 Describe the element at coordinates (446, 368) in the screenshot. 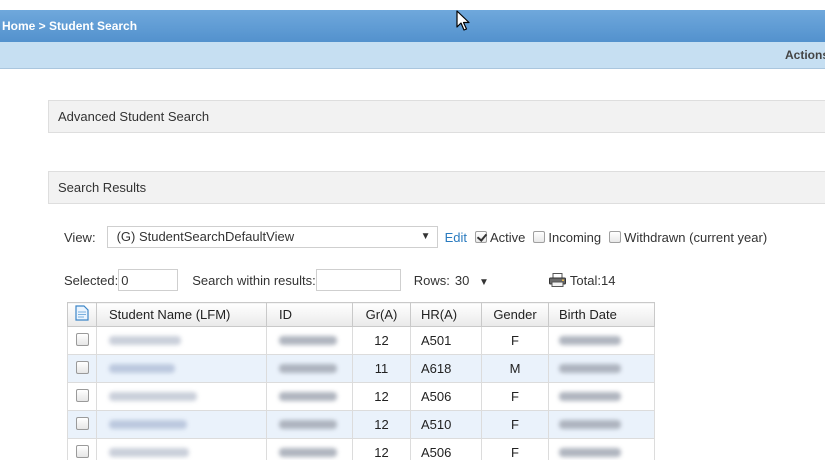

I see `homeroom-cell: A618` at that location.